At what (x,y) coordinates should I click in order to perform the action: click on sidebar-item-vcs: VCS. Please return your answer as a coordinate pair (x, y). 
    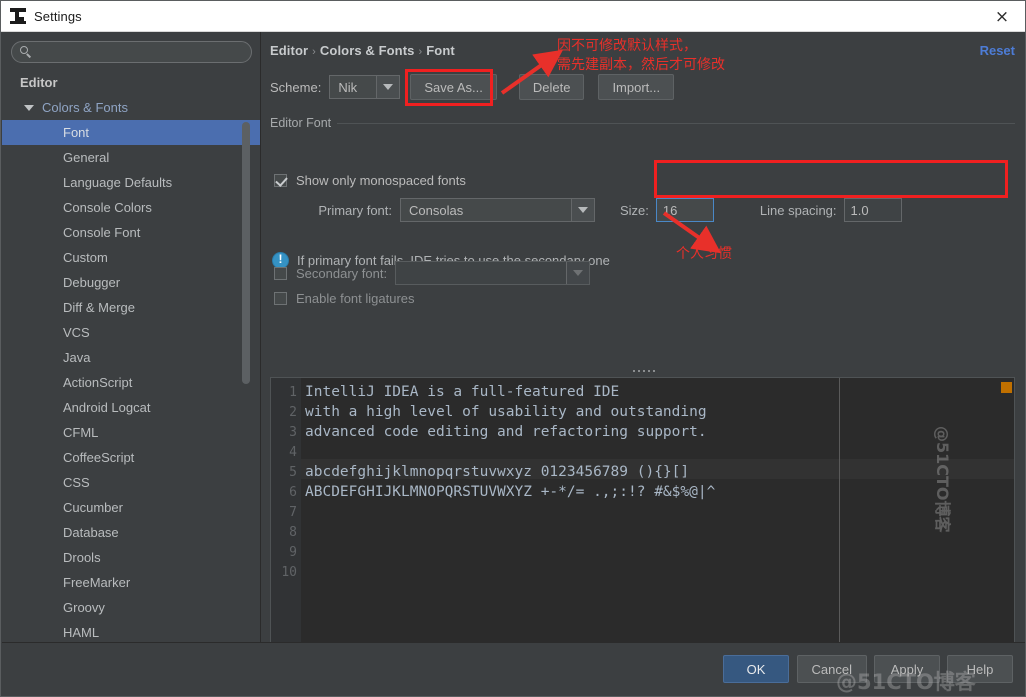
    Looking at the image, I should click on (131, 332).